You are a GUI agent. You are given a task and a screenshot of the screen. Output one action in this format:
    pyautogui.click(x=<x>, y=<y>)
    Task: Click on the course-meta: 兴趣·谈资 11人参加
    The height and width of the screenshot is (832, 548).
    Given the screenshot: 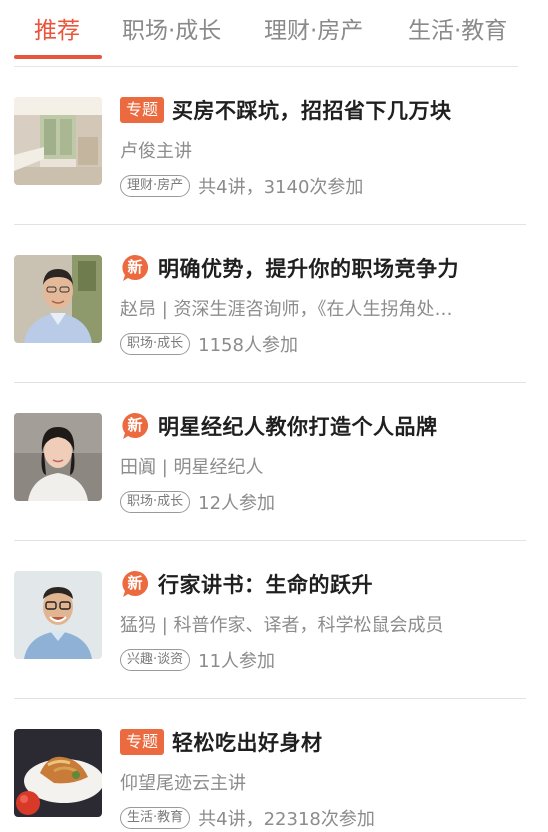 What is the action you would take?
    pyautogui.click(x=197, y=660)
    